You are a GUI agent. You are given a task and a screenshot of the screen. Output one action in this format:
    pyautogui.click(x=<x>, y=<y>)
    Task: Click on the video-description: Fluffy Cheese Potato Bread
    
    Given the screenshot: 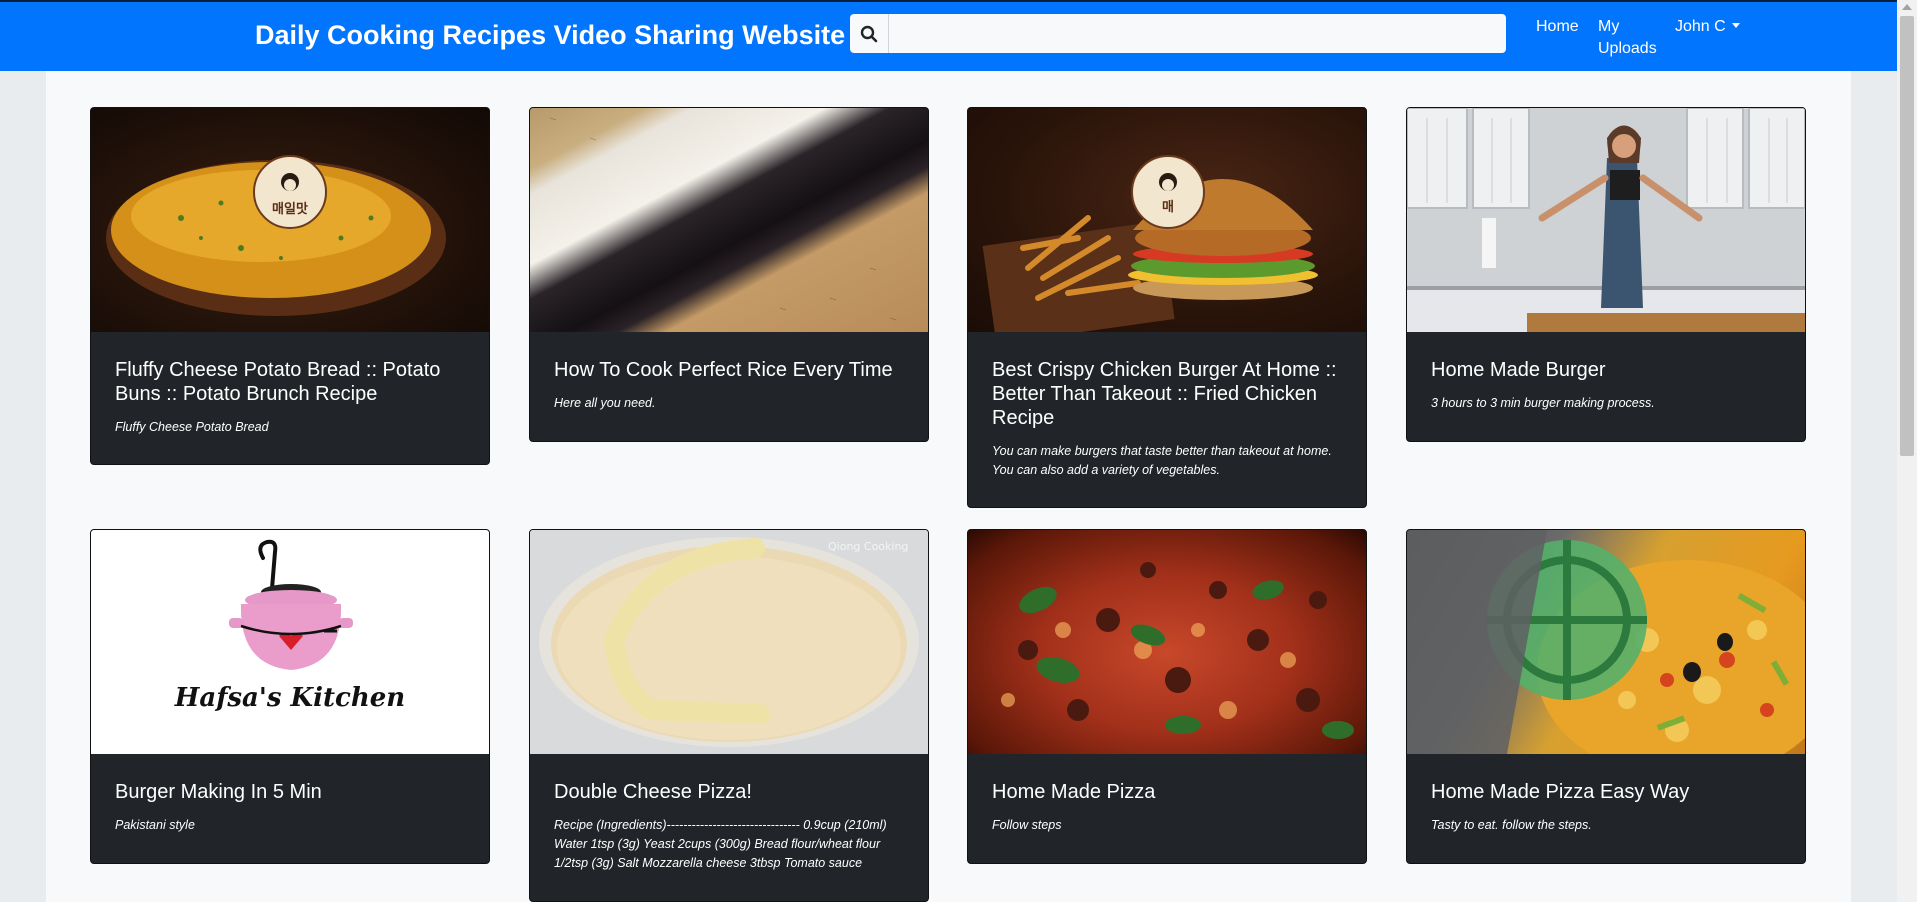 What is the action you would take?
    pyautogui.click(x=192, y=427)
    